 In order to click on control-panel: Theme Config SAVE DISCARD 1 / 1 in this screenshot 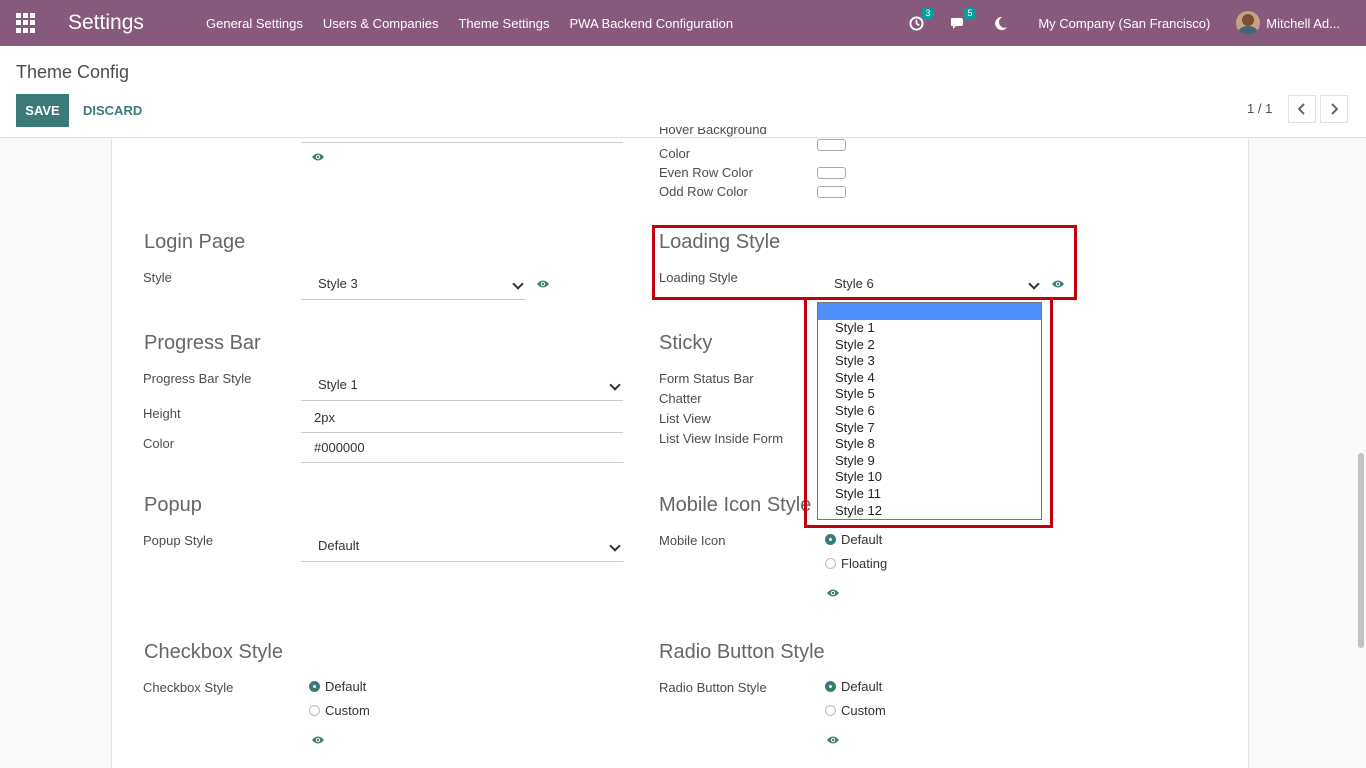, I will do `click(683, 92)`.